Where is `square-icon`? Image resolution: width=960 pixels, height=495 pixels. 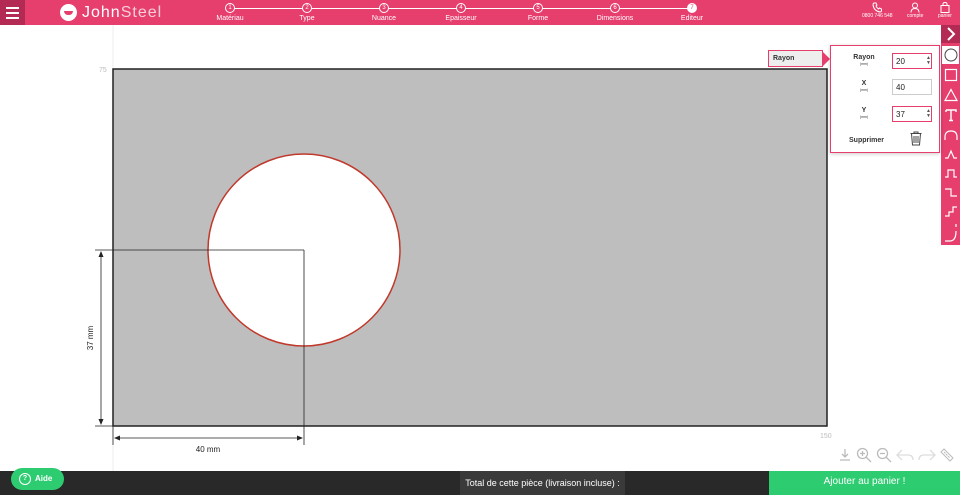
square-icon is located at coordinates (950, 75).